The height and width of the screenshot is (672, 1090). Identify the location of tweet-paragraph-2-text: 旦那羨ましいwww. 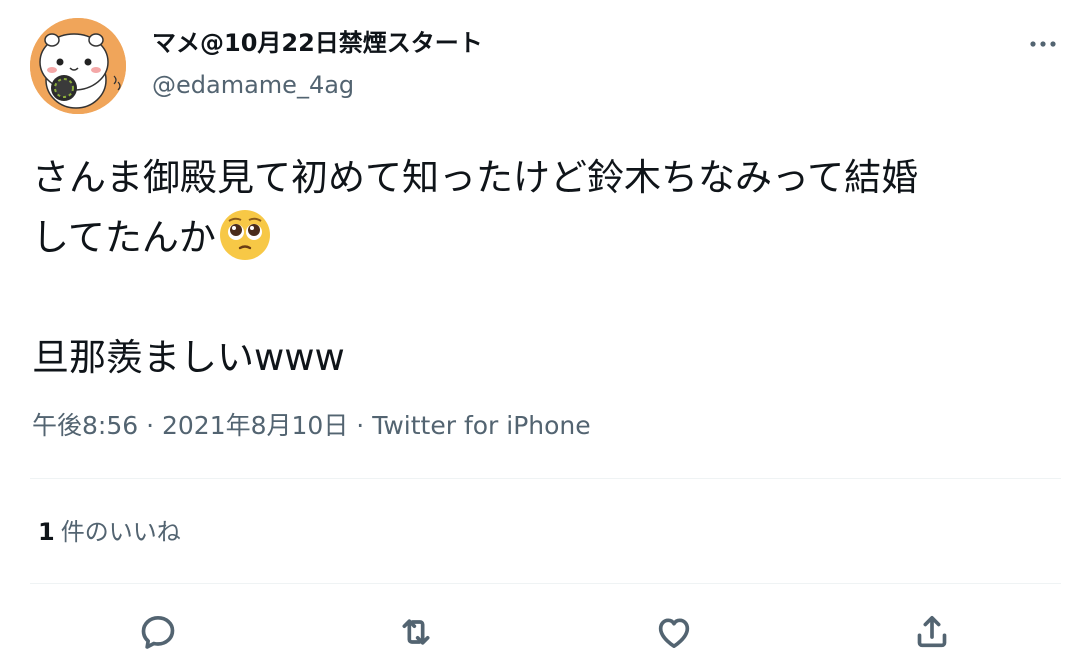
(188, 357).